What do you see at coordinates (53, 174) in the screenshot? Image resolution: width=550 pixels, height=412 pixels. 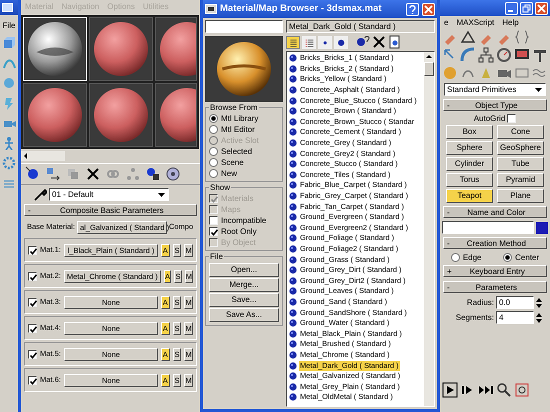 I see `swap-icon` at bounding box center [53, 174].